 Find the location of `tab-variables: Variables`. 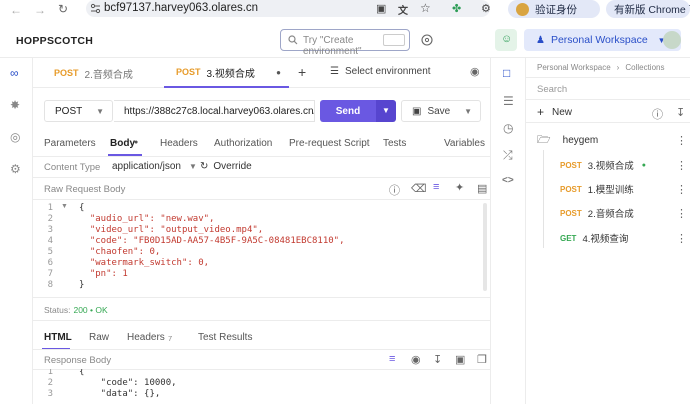

tab-variables: Variables is located at coordinates (464, 143).